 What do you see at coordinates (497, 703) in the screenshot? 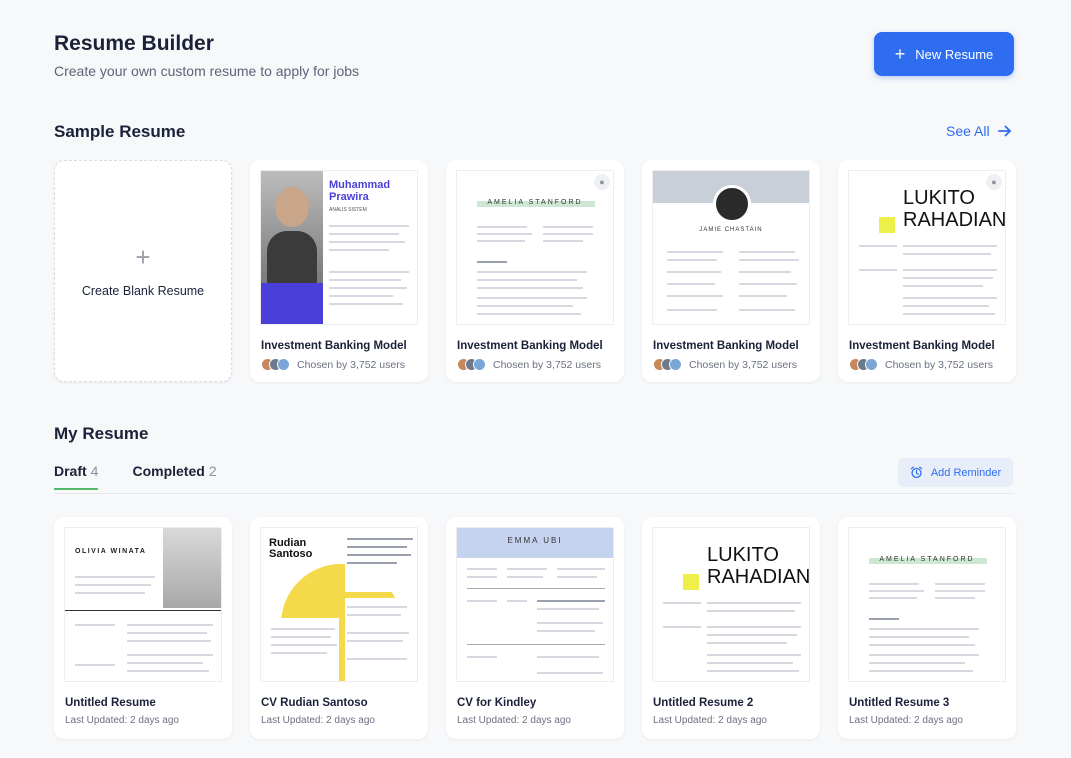
I see `resume-title: CV for Kindley` at bounding box center [497, 703].